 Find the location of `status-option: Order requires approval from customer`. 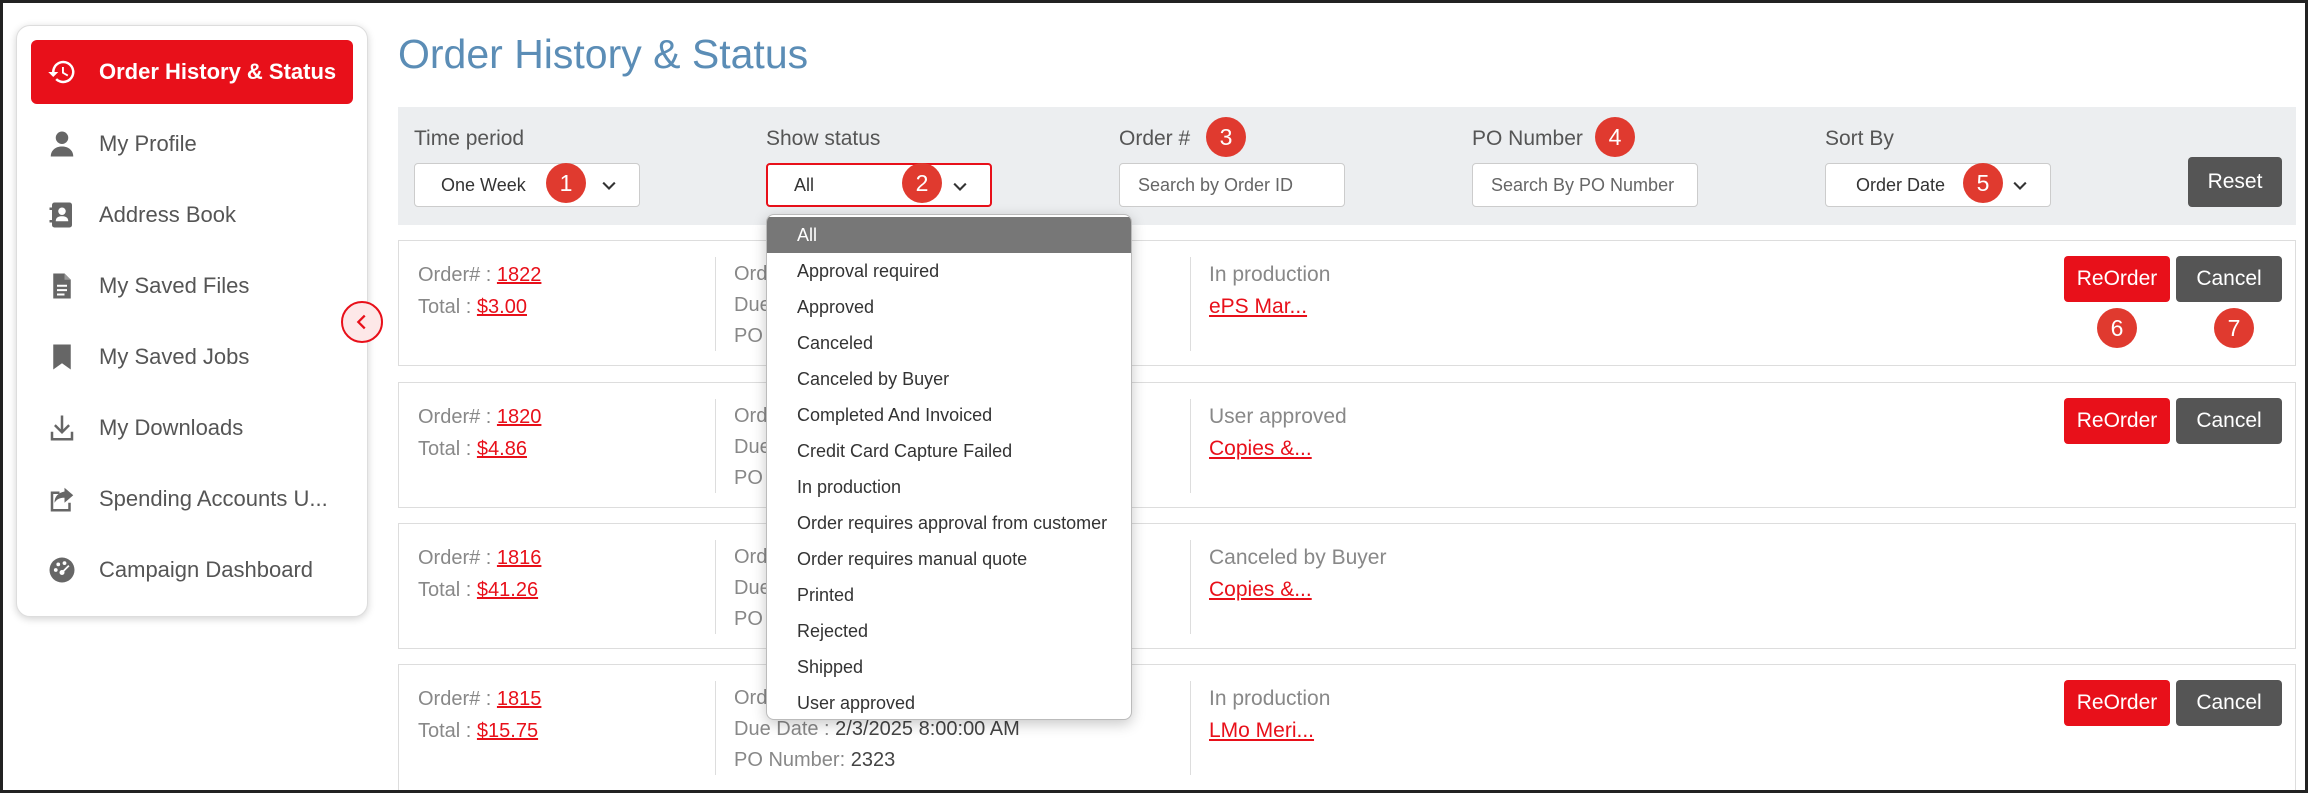

status-option: Order requires approval from customer is located at coordinates (949, 523).